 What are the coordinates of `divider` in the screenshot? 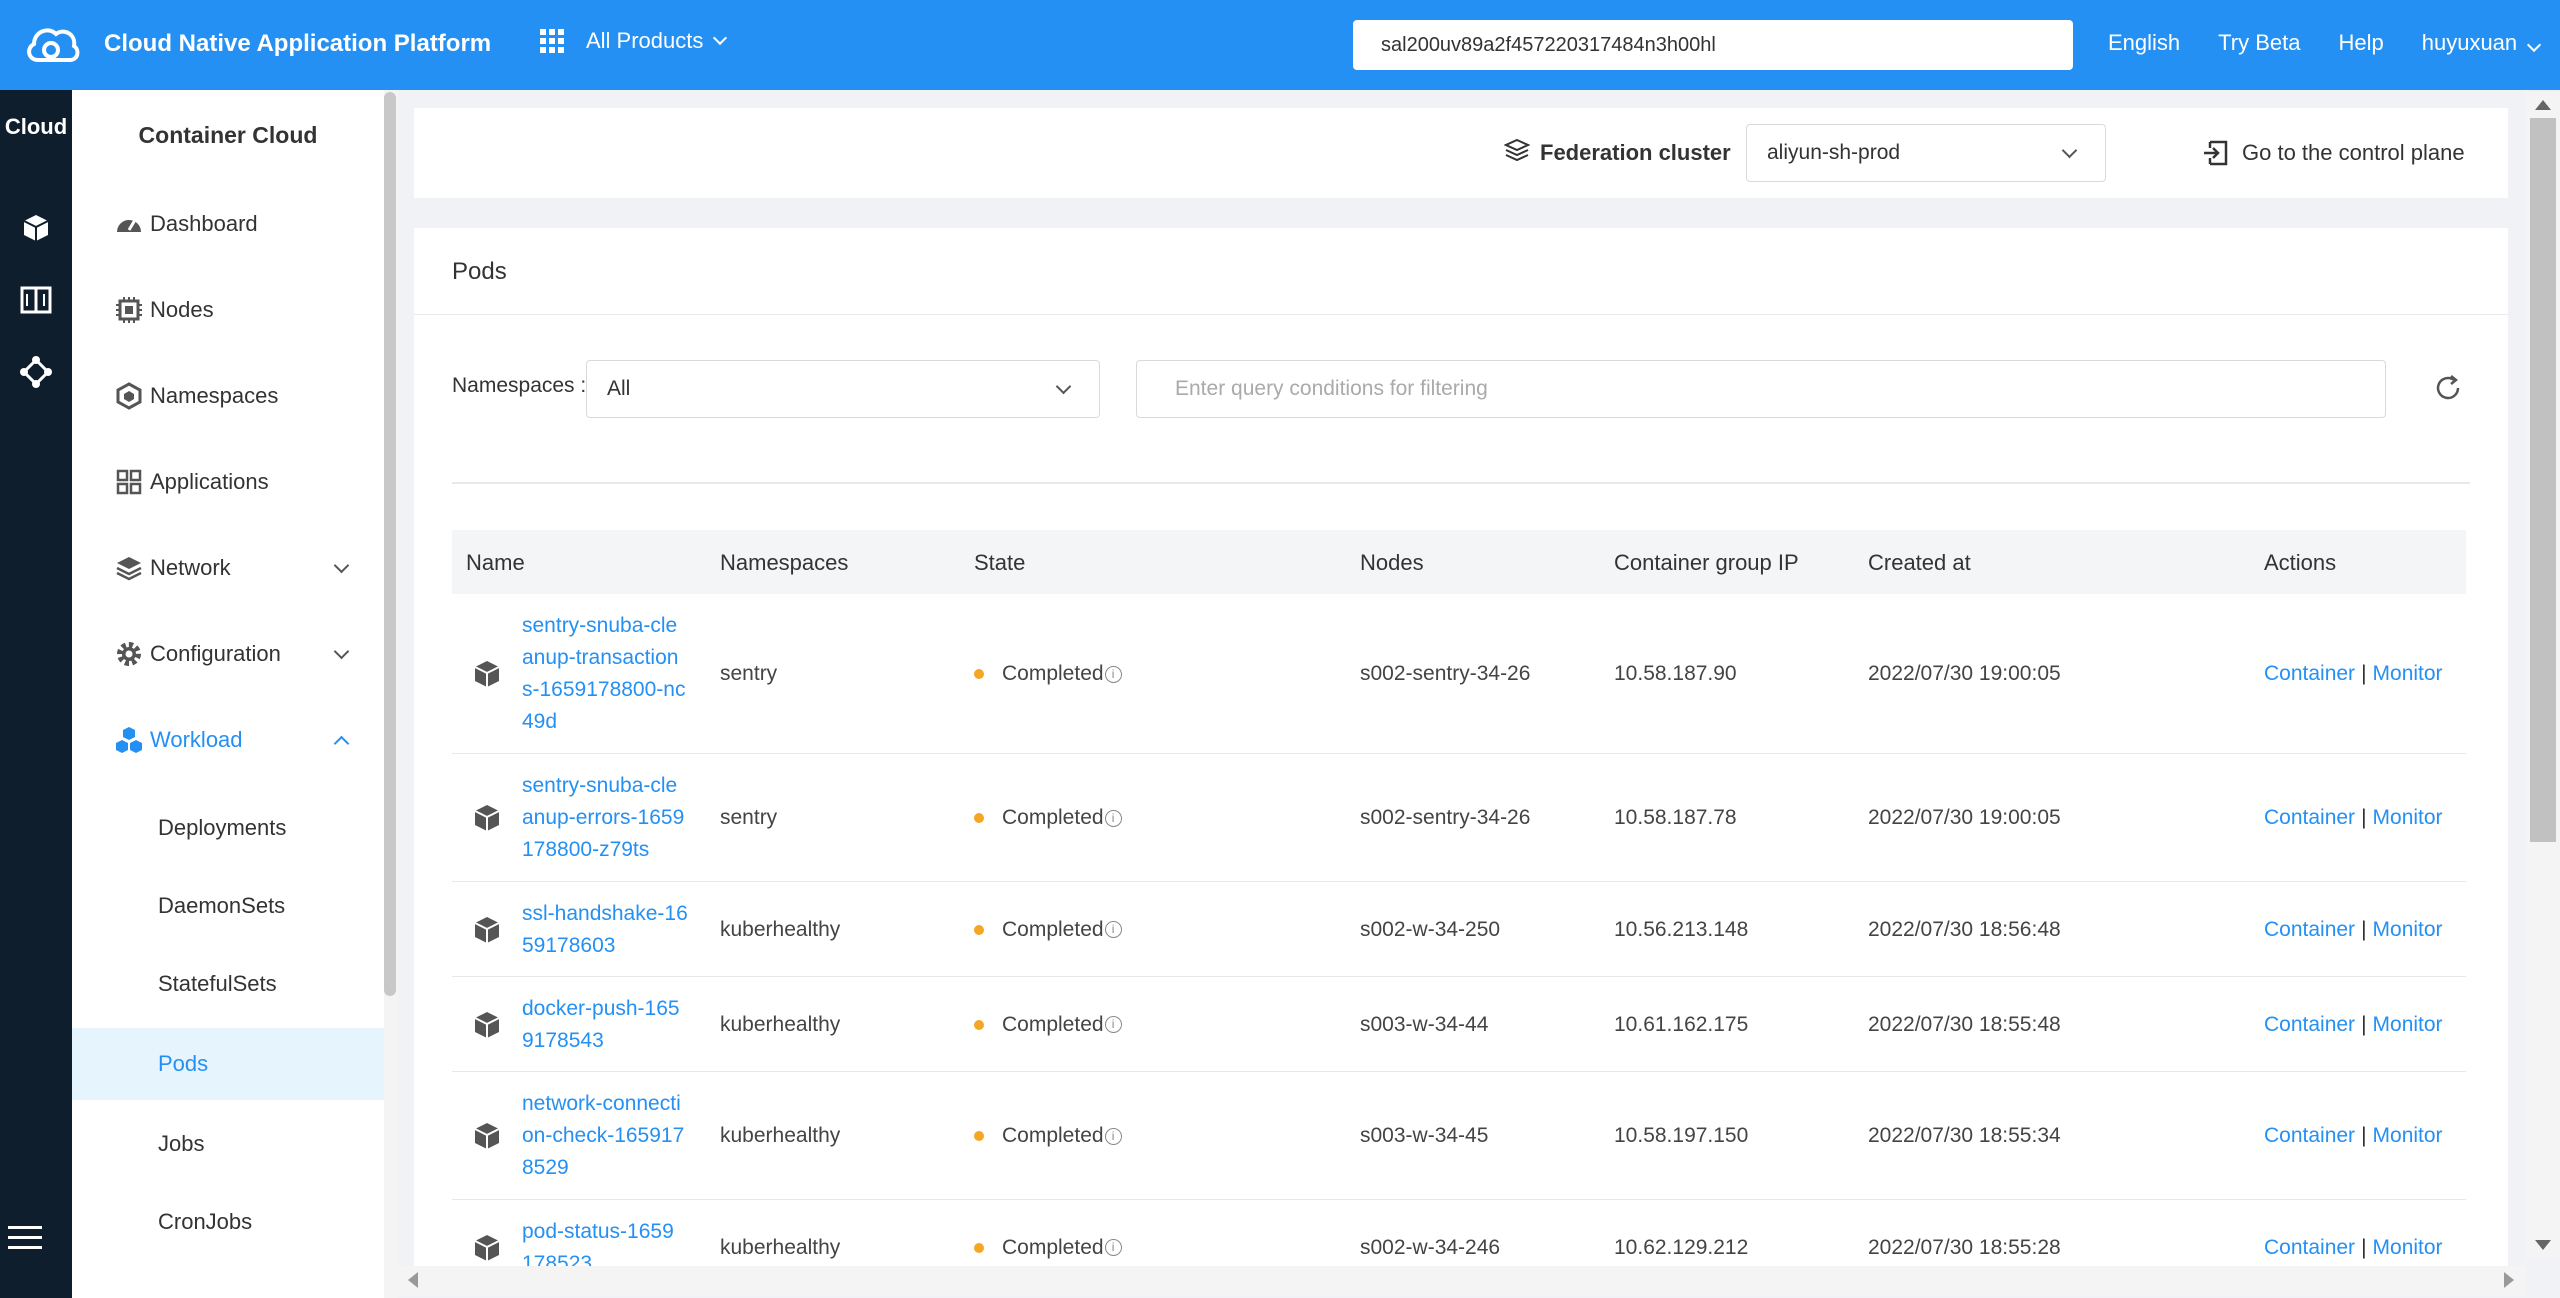 It's located at (1461, 483).